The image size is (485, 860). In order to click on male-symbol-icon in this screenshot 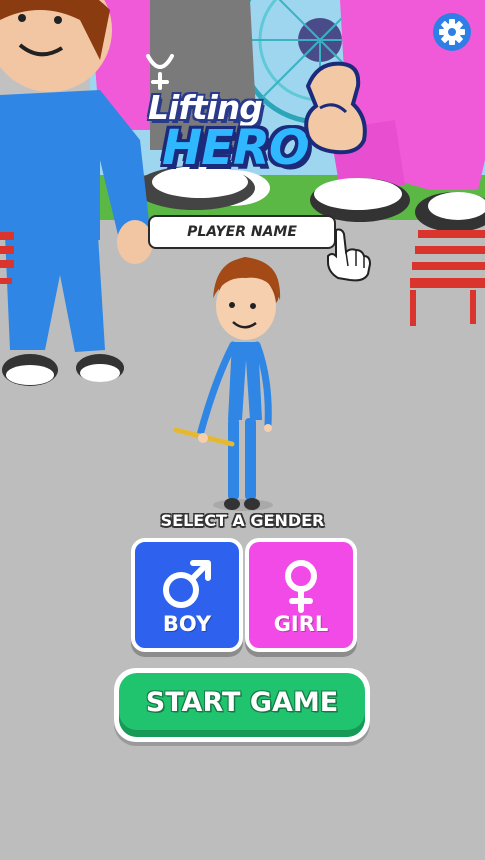, I will do `click(187, 584)`.